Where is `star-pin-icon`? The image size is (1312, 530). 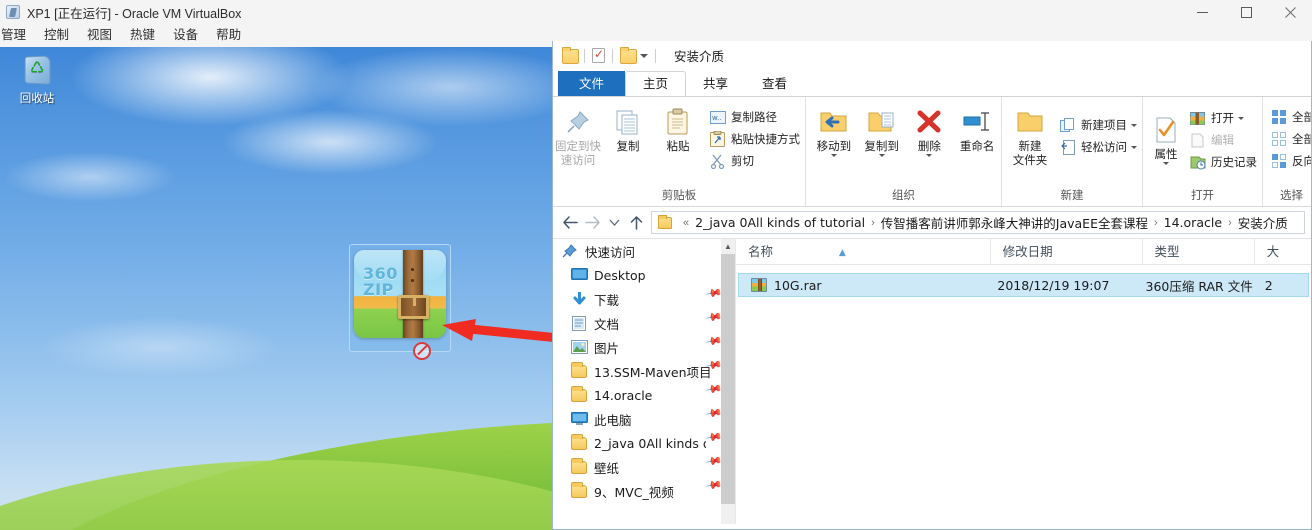 star-pin-icon is located at coordinates (570, 251).